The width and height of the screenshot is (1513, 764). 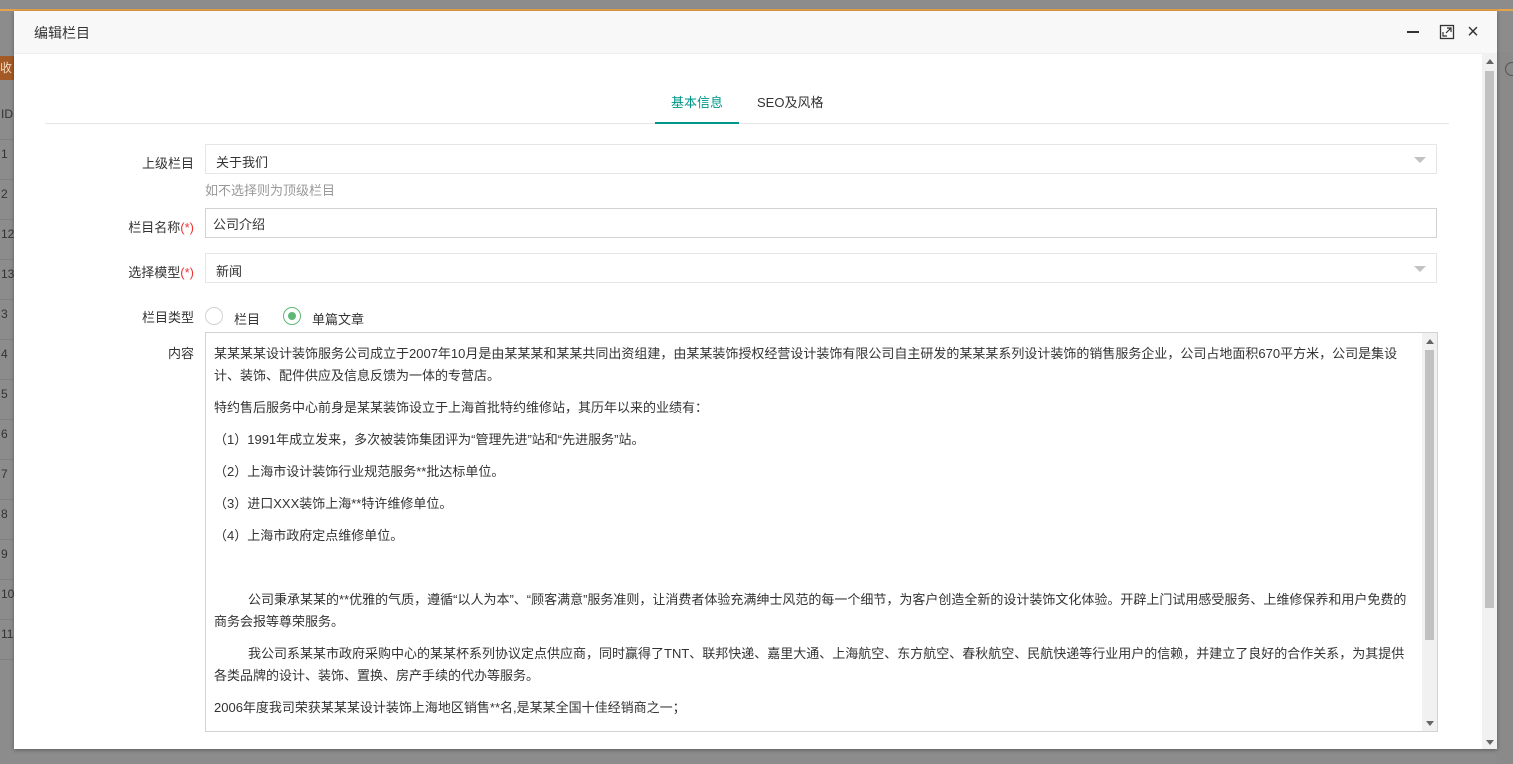 What do you see at coordinates (7, 480) in the screenshot?
I see `background-row-id: 7` at bounding box center [7, 480].